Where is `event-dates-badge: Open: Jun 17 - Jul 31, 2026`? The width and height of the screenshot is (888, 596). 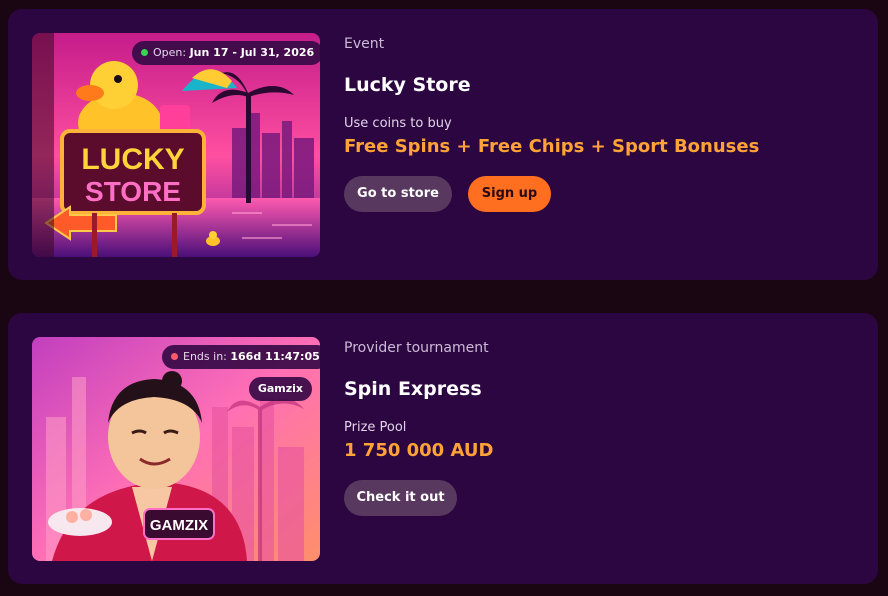 event-dates-badge: Open: Jun 17 - Jul 31, 2026 is located at coordinates (226, 53).